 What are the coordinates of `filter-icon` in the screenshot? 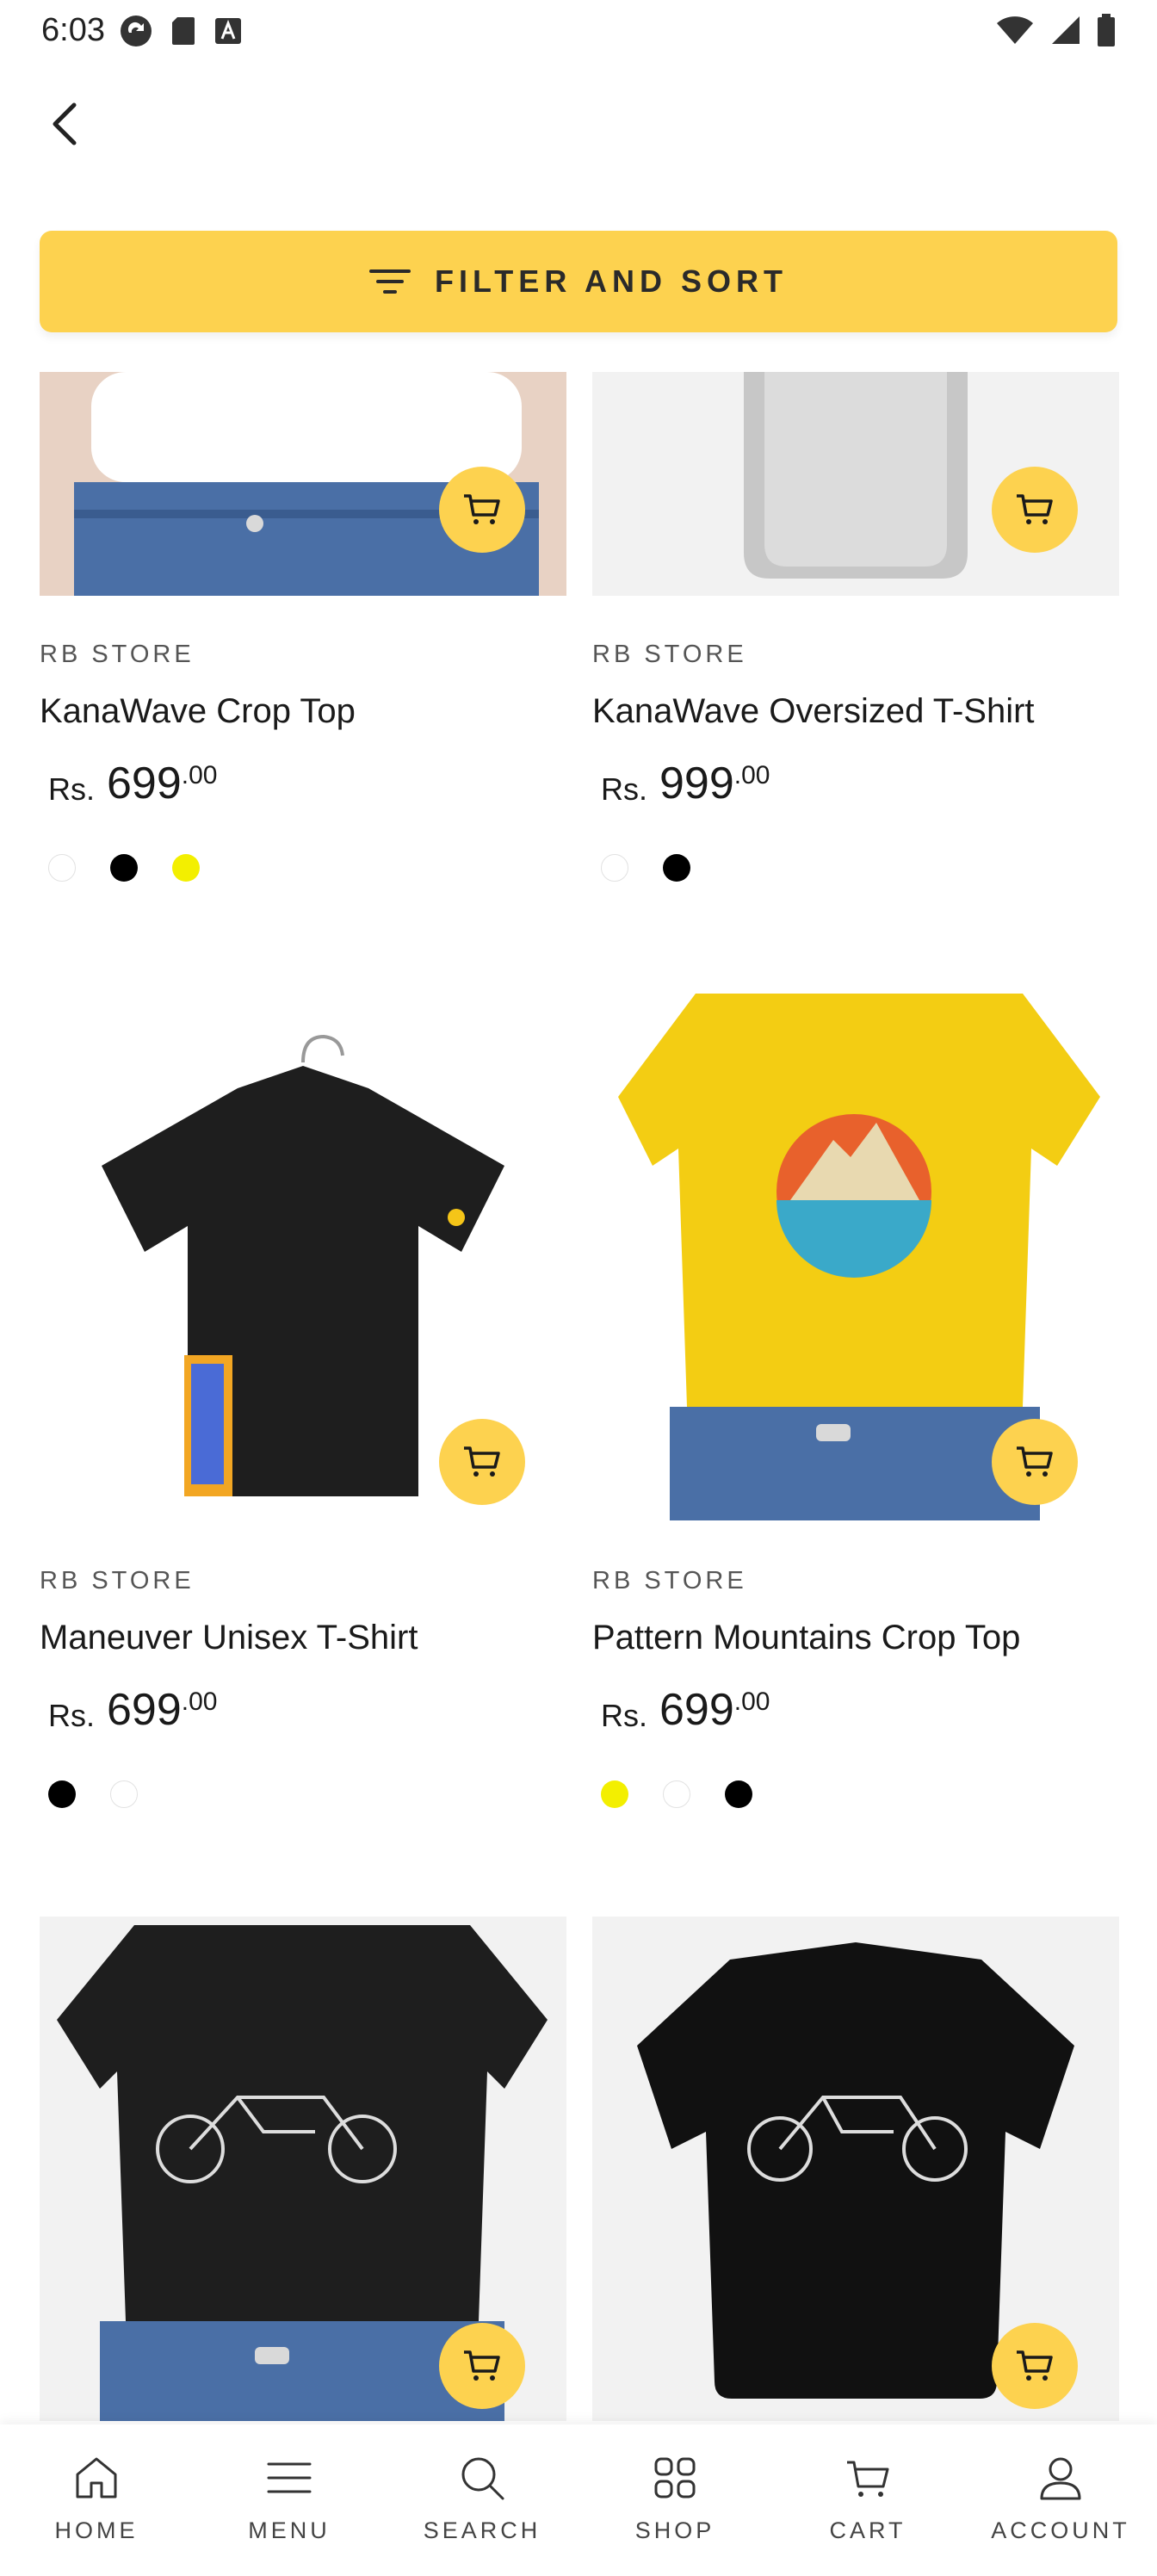 It's located at (390, 282).